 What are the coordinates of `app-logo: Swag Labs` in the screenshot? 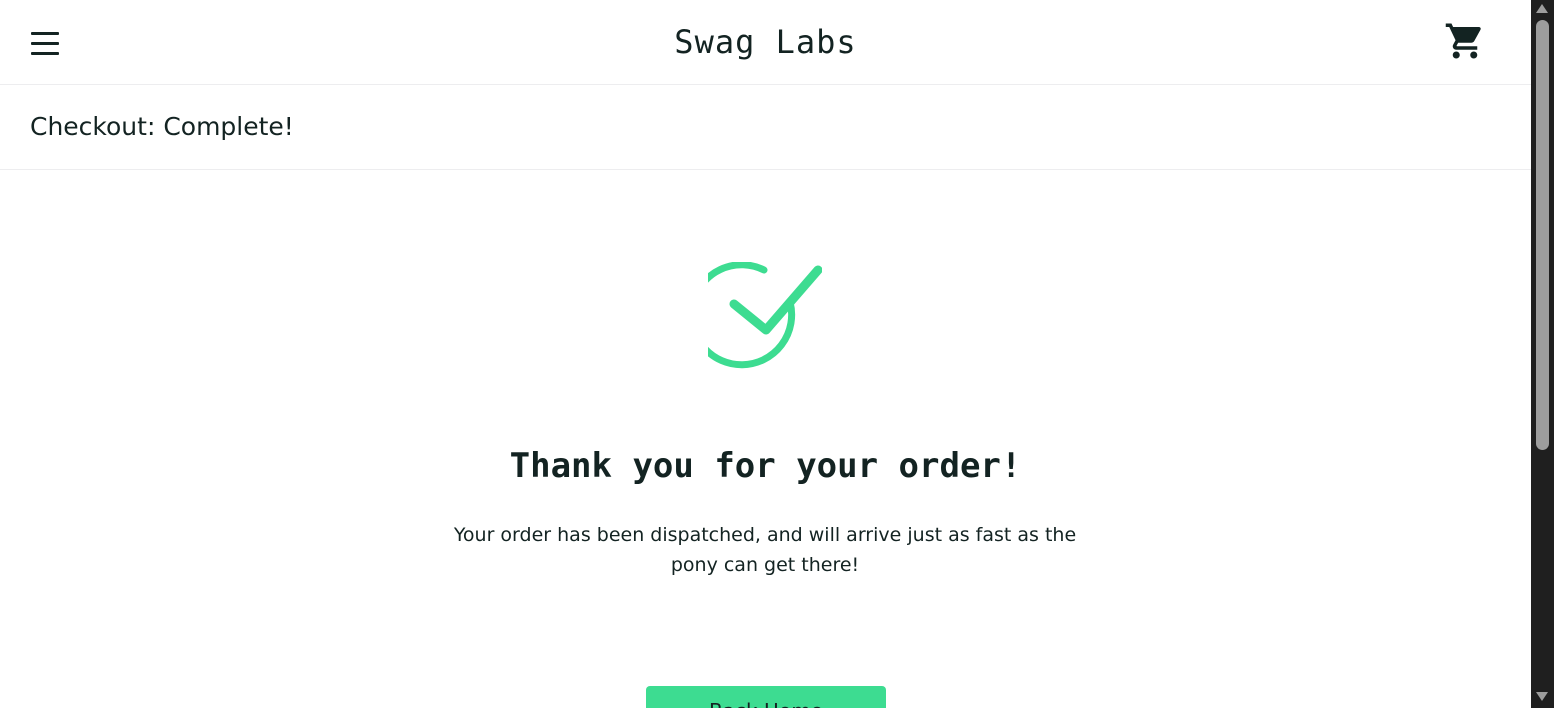 It's located at (765, 42).